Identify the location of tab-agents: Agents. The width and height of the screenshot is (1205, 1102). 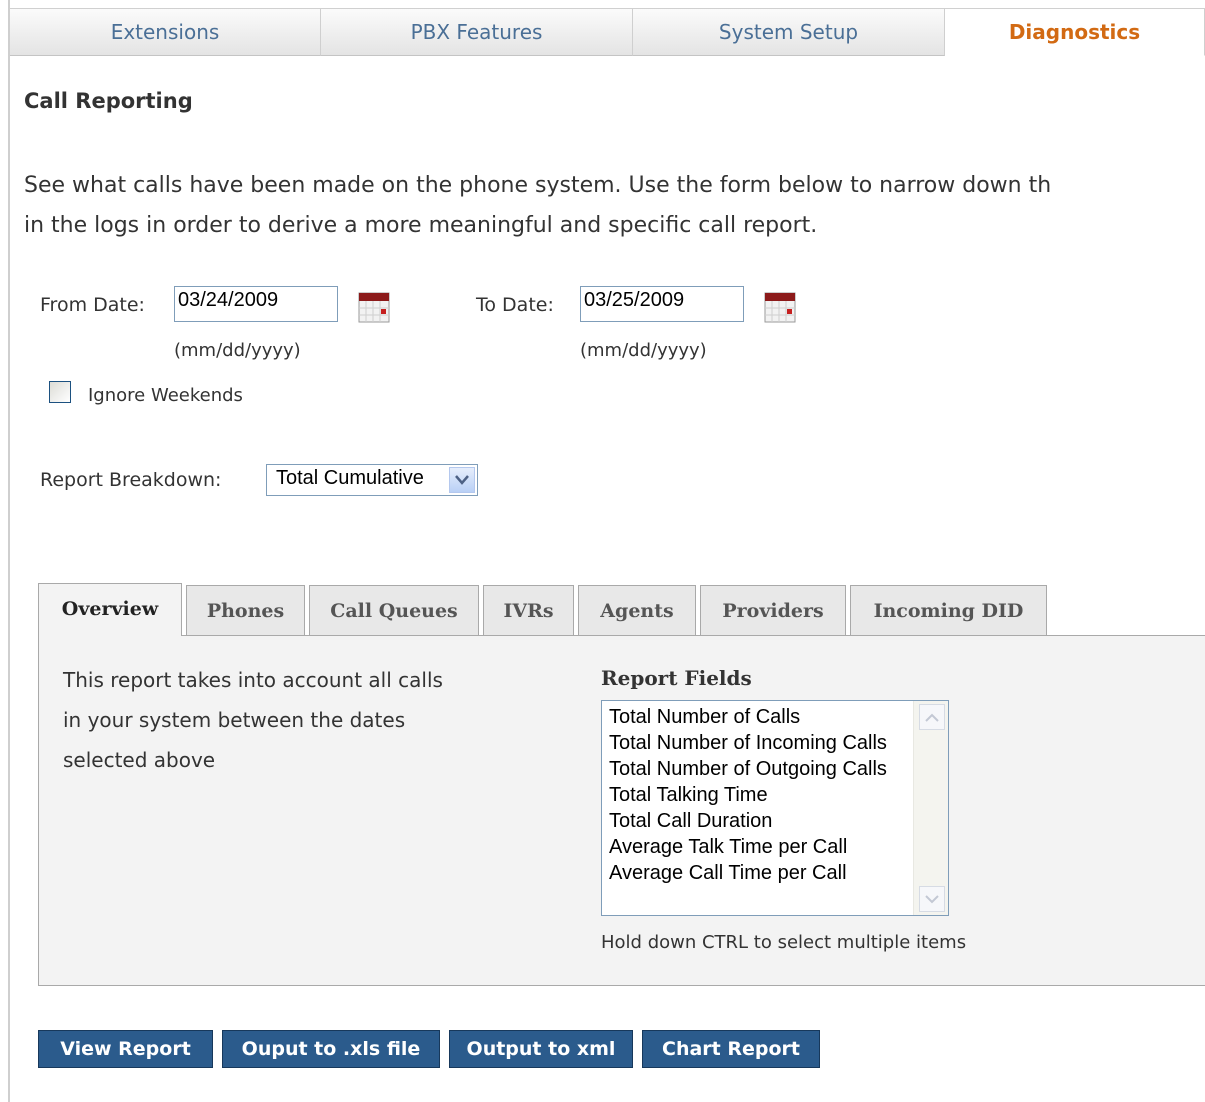
(637, 610).